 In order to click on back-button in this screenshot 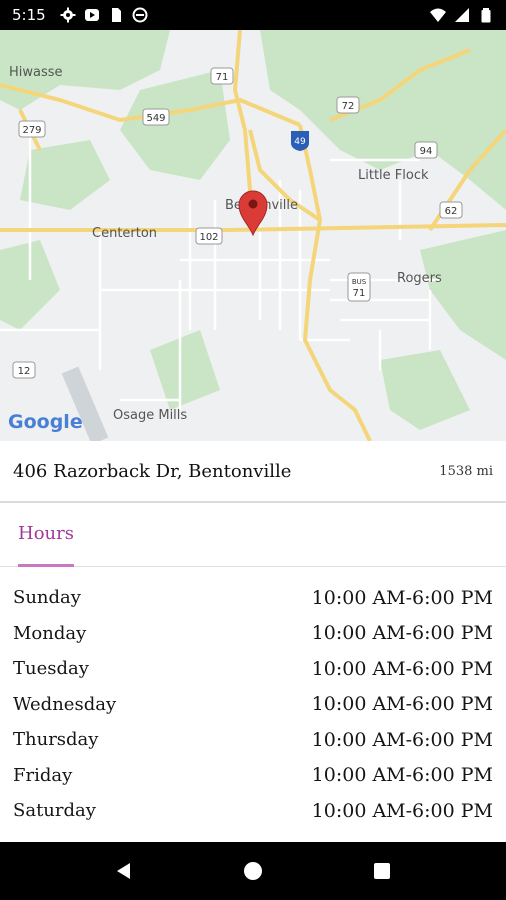, I will do `click(124, 871)`.